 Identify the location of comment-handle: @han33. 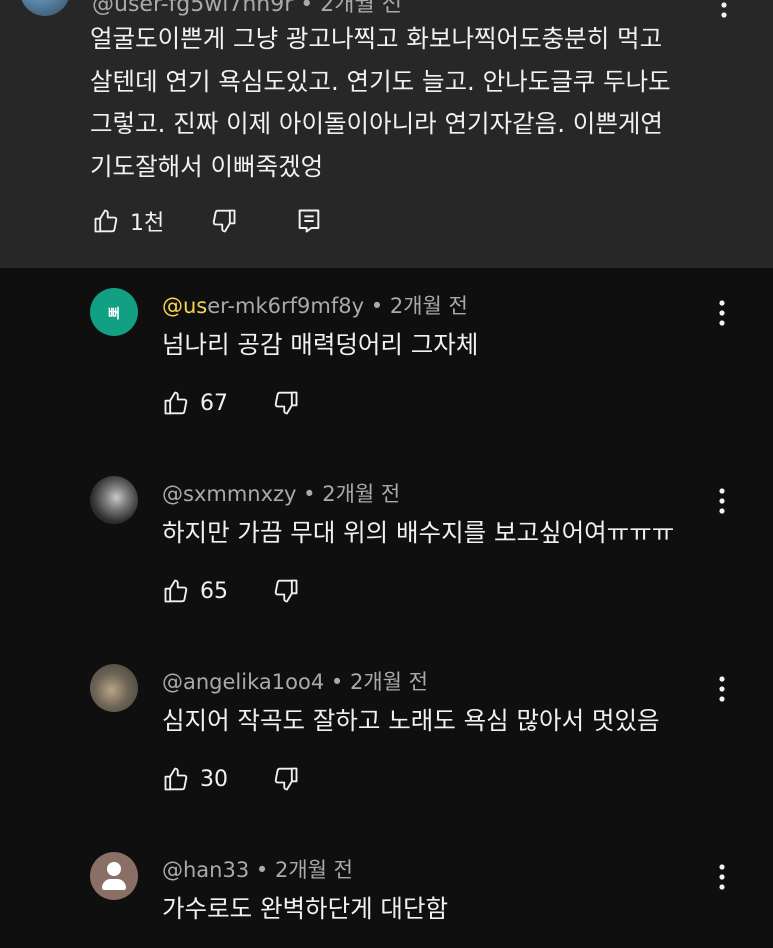
(205, 870).